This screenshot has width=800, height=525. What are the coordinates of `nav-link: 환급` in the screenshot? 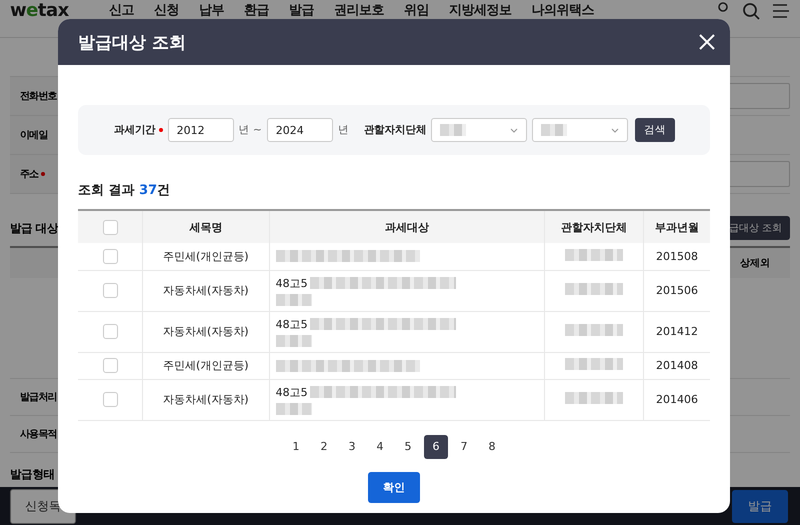 It's located at (256, 10).